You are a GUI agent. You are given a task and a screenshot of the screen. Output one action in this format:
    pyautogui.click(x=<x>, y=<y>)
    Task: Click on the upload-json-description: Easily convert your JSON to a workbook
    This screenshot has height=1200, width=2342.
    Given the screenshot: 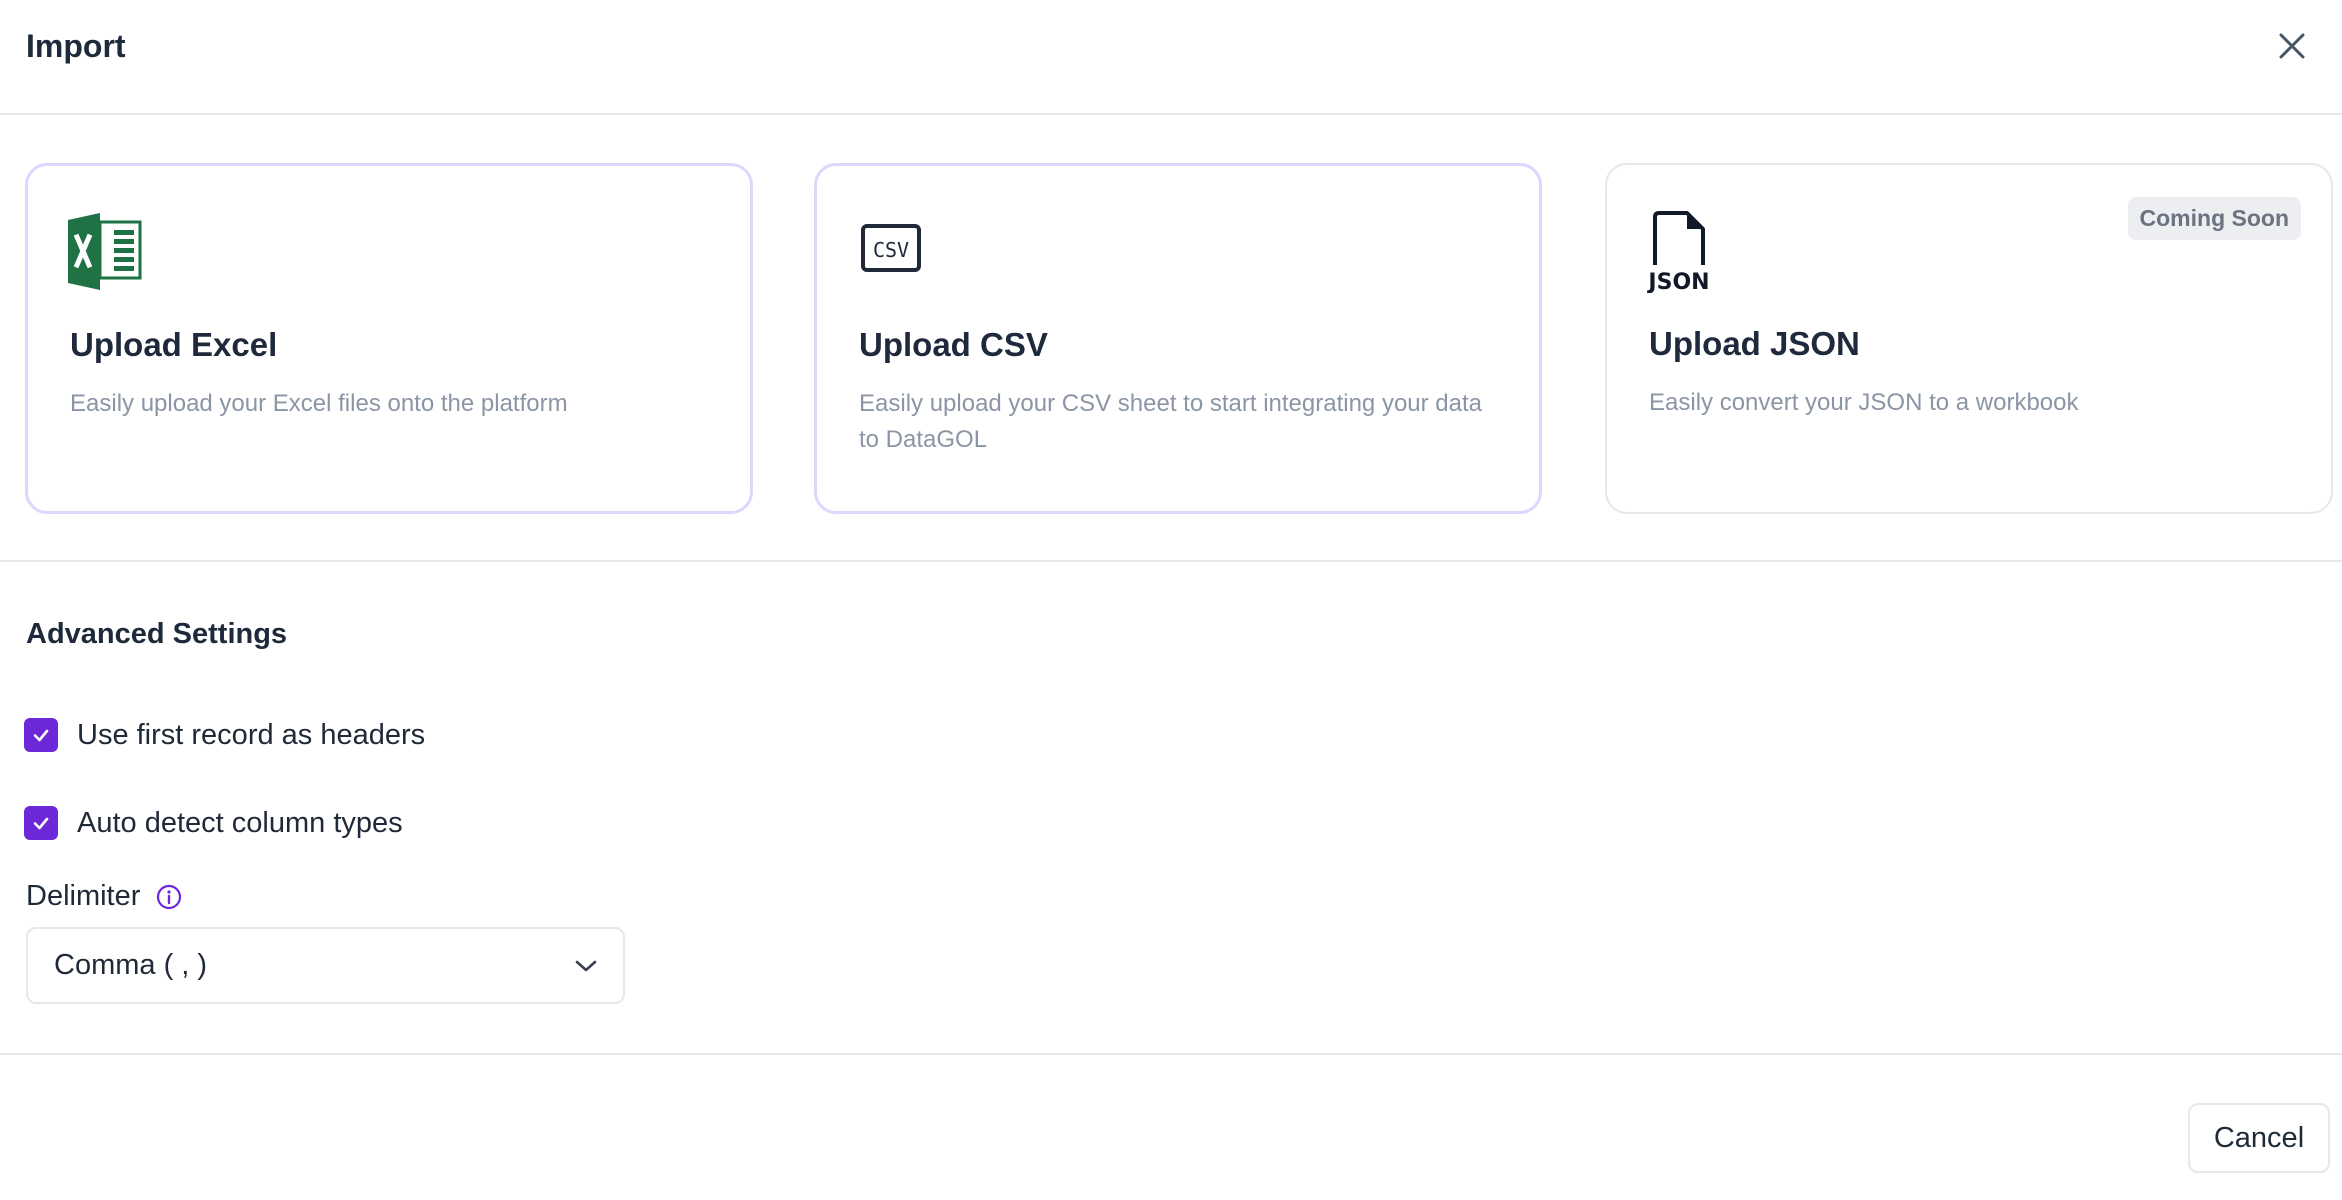 What is the action you would take?
    pyautogui.click(x=1864, y=402)
    